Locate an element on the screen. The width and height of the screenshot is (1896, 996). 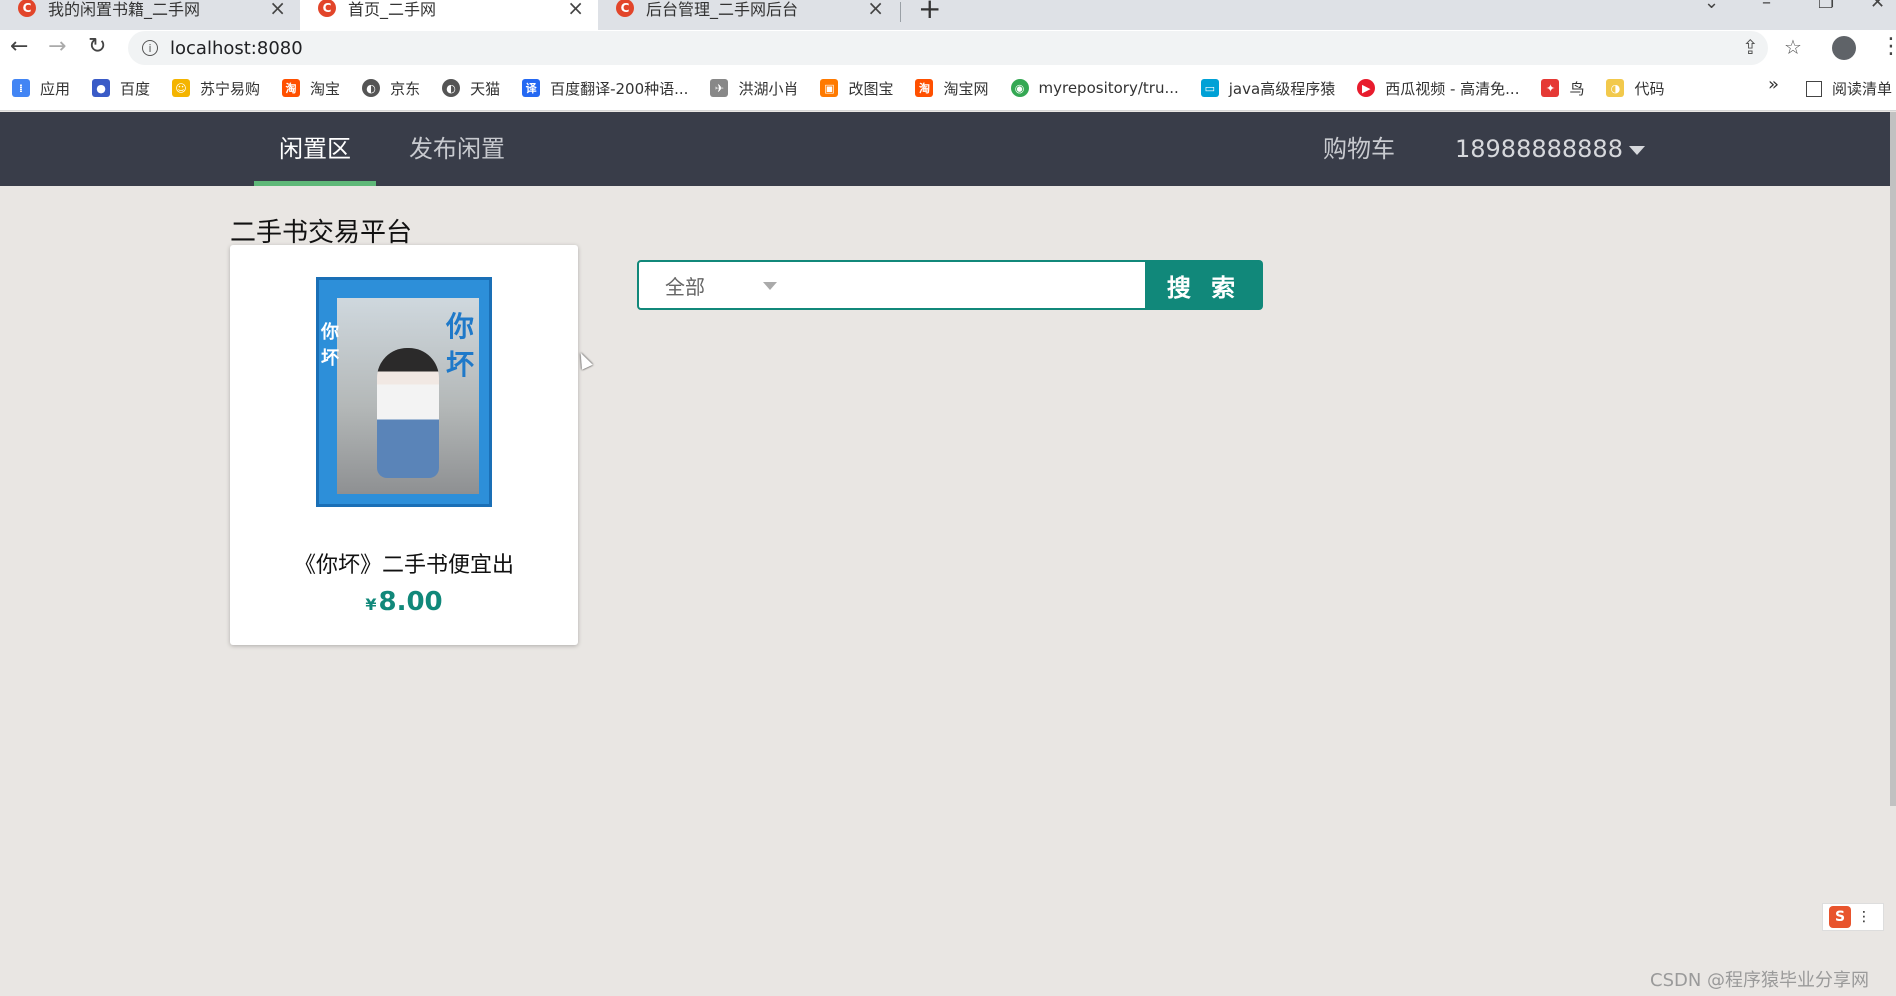
ime-toolbar: S ⋮ is located at coordinates (1853, 917).